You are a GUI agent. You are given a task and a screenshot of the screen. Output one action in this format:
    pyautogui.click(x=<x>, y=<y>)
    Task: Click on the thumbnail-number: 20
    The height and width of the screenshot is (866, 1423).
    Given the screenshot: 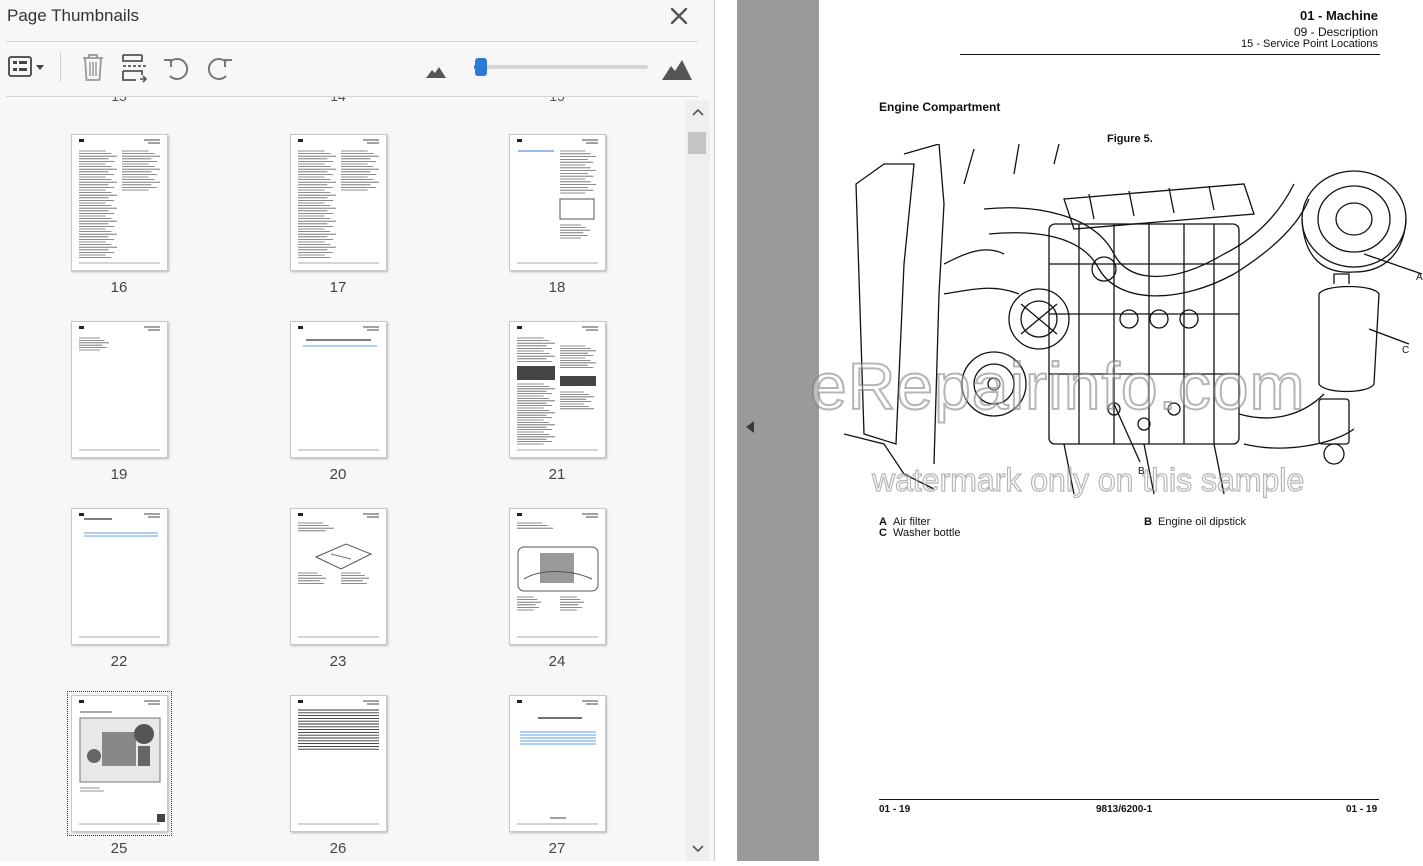 What is the action you would take?
    pyautogui.click(x=338, y=474)
    